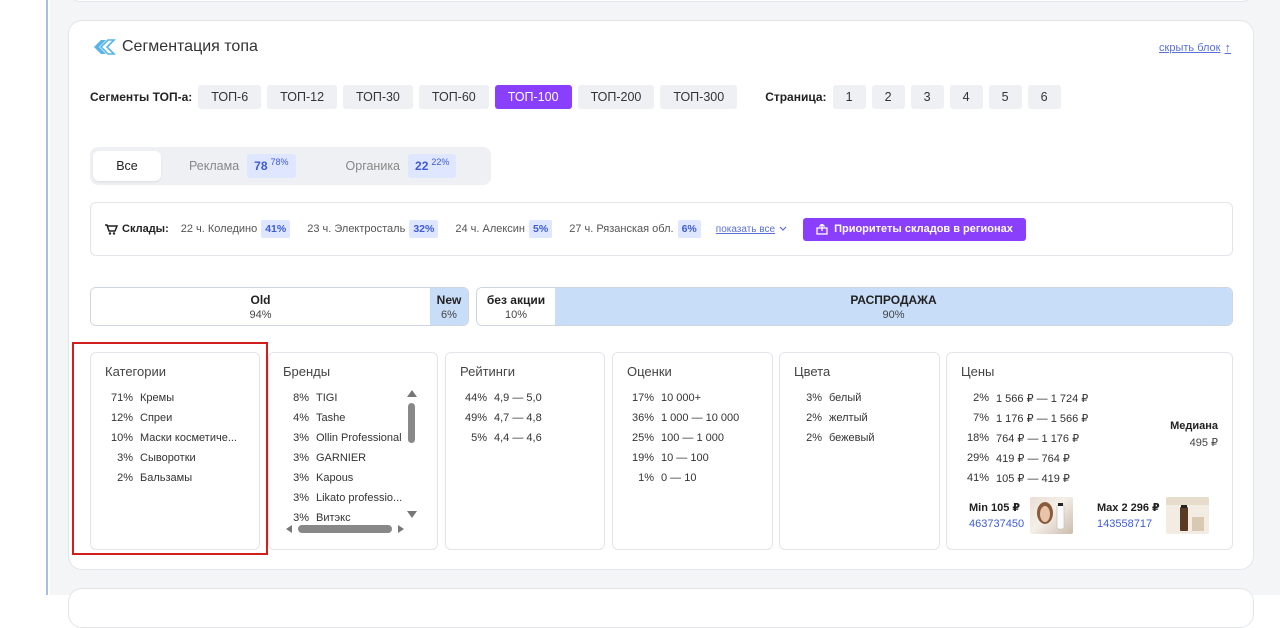  What do you see at coordinates (1153, 515) in the screenshot?
I see `max-price-product: Max 2 296 ₽ 143558717` at bounding box center [1153, 515].